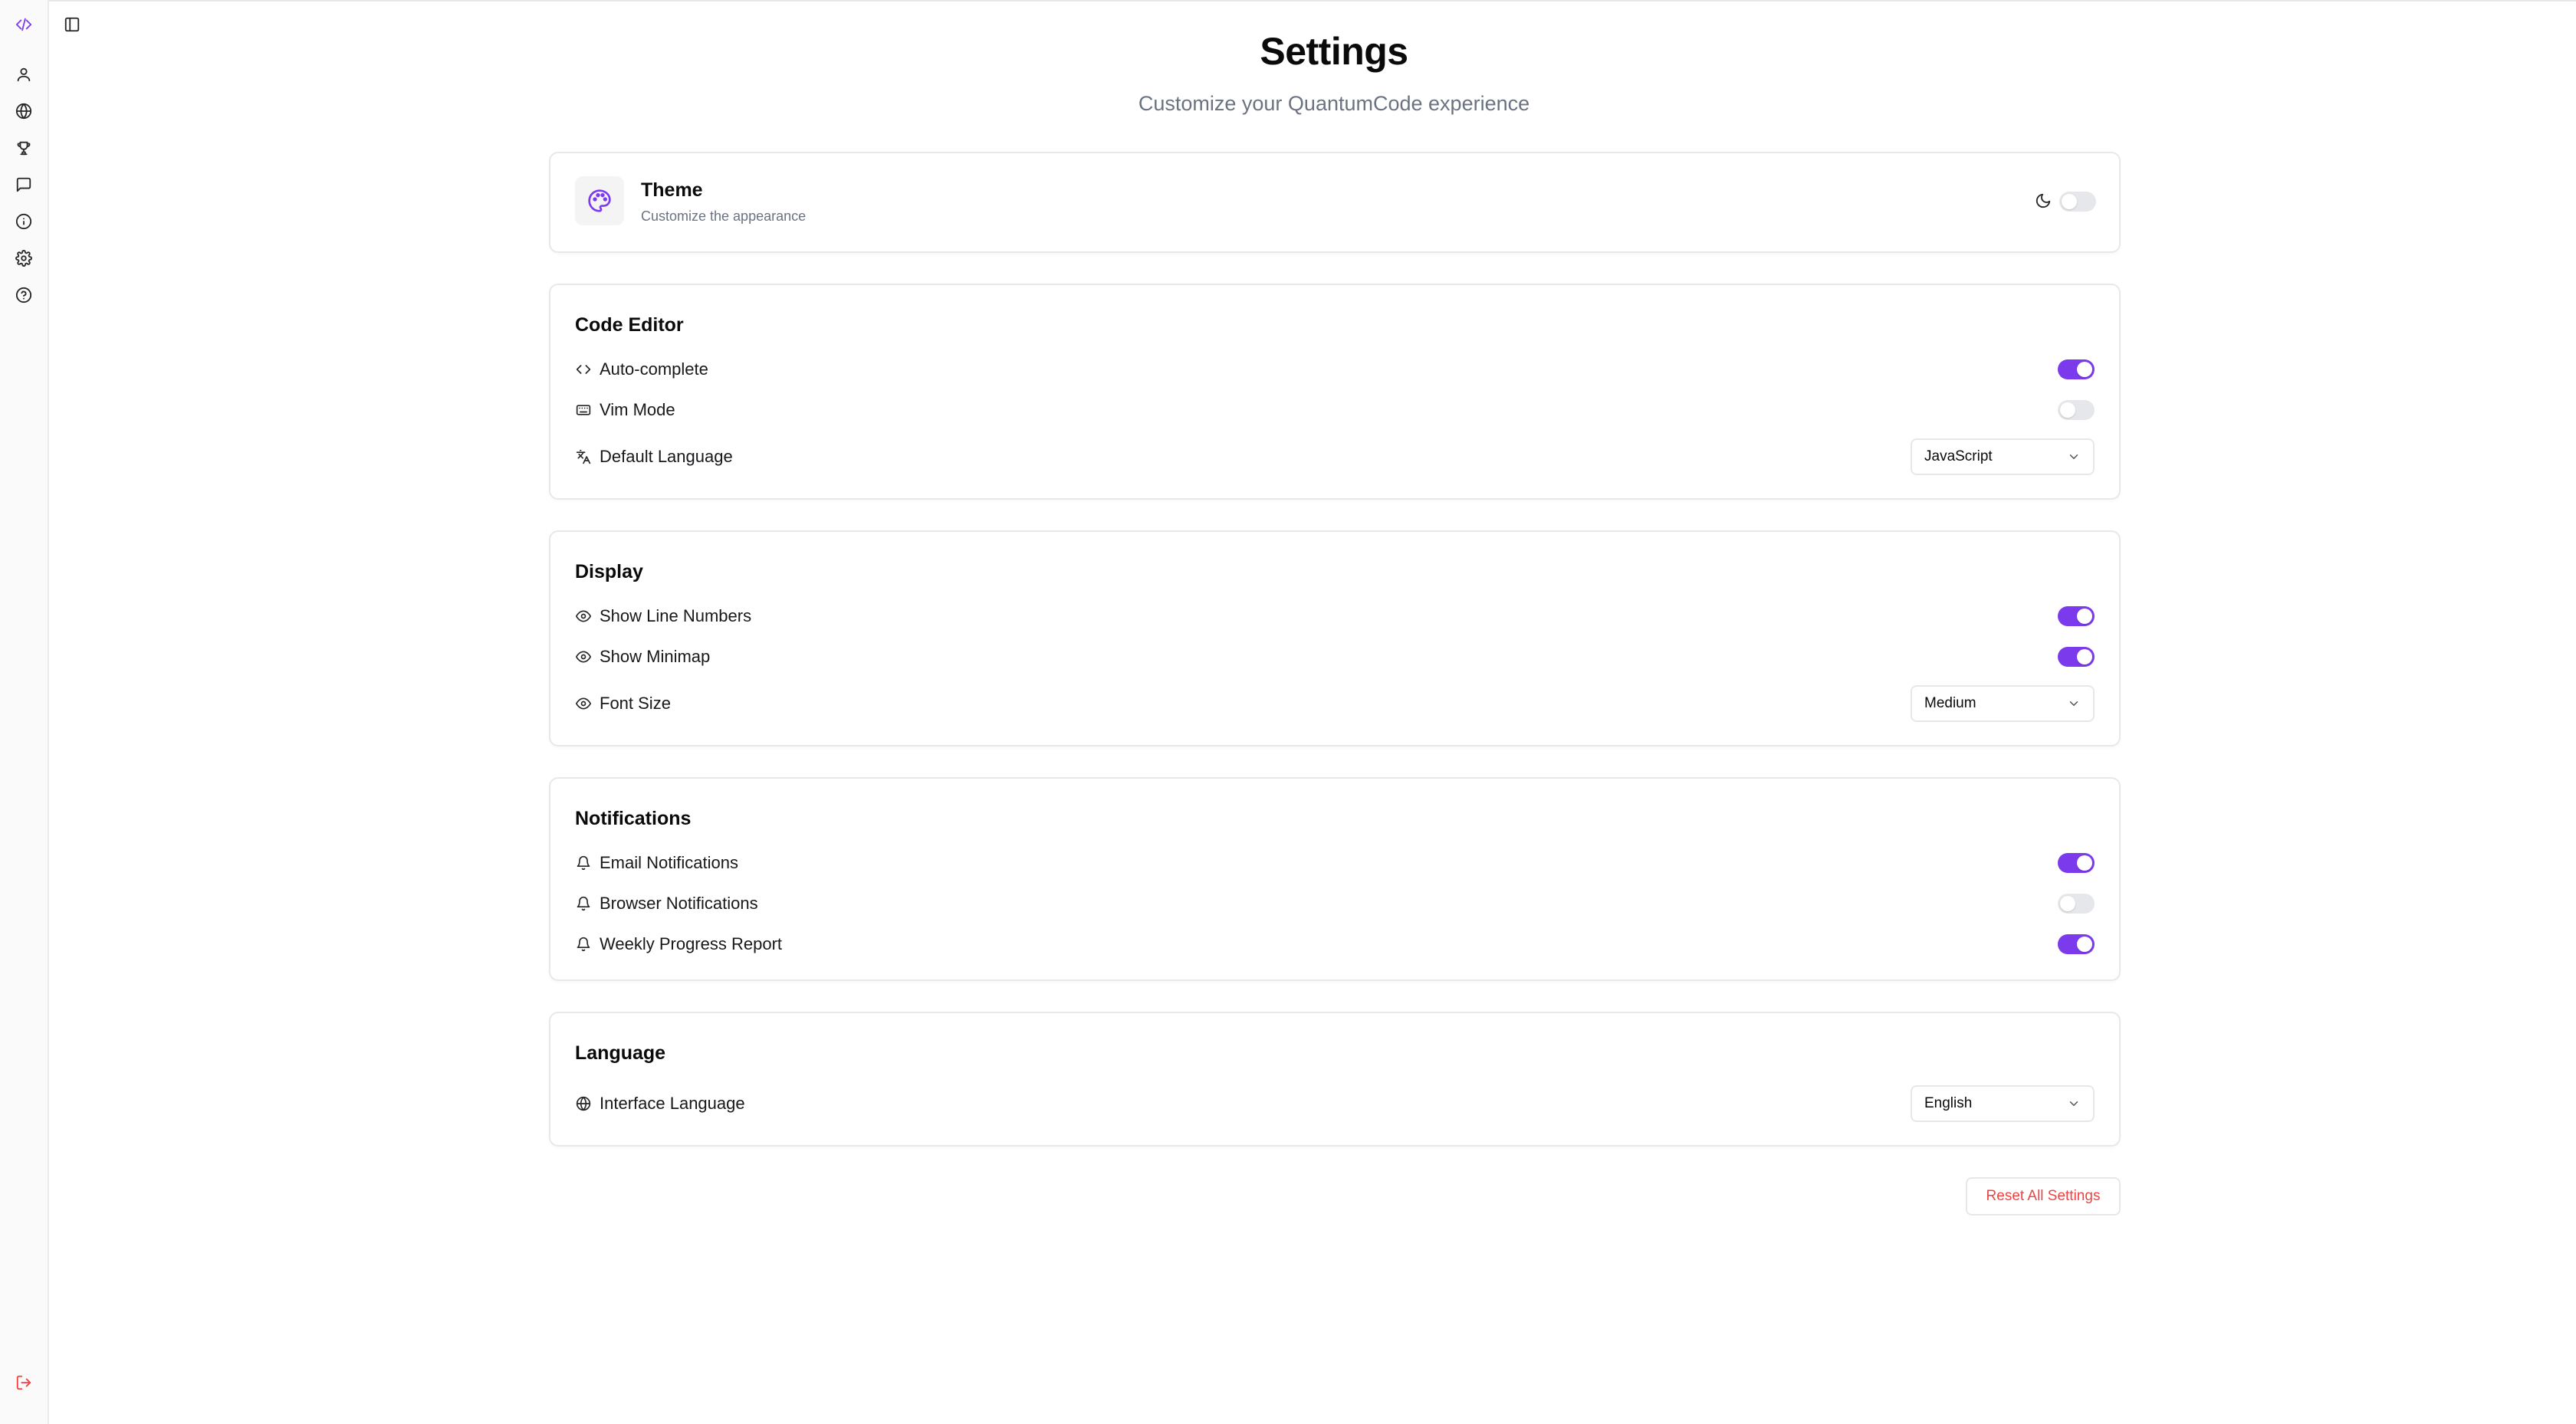 The height and width of the screenshot is (1424, 2576). What do you see at coordinates (1335, 1079) in the screenshot?
I see `language-card: Language Interface Language English` at bounding box center [1335, 1079].